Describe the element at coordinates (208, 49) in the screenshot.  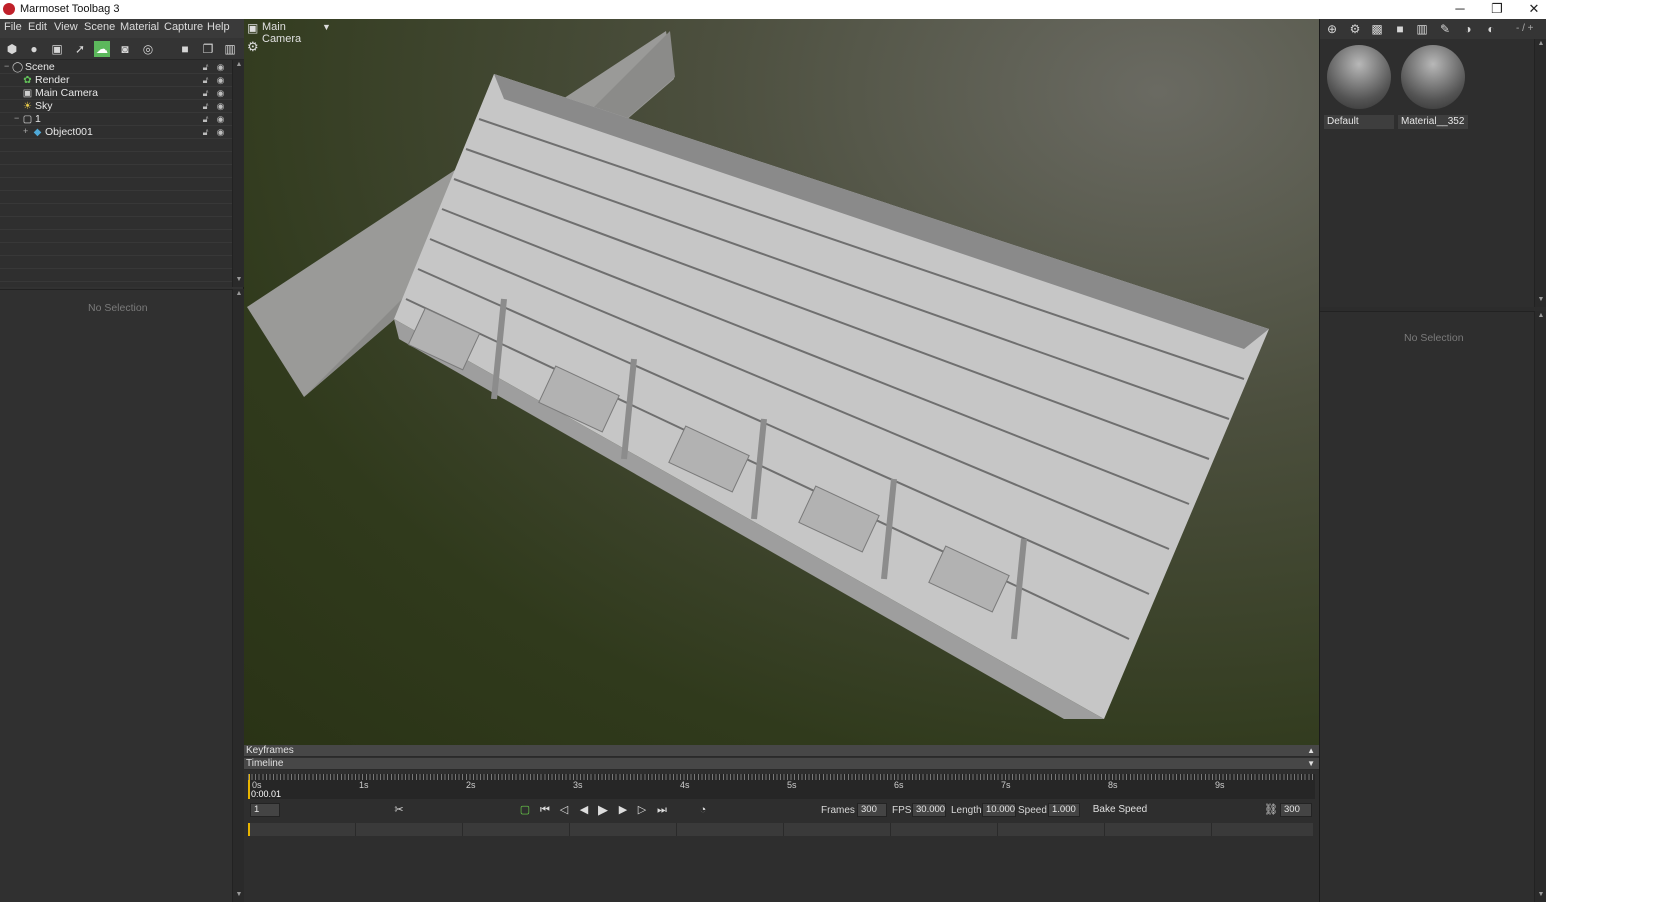
I see `duplicate-icon: ❐` at that location.